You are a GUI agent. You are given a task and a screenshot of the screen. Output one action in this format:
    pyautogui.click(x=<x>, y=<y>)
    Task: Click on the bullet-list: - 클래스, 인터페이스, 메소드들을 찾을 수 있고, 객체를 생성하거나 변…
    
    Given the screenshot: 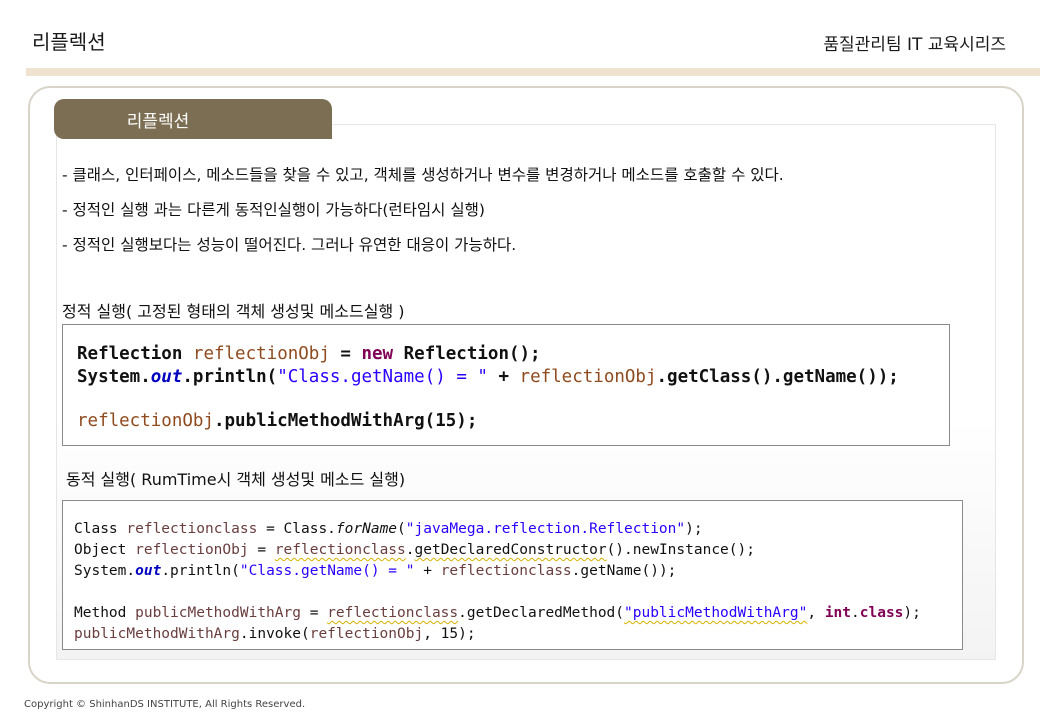 What is the action you would take?
    pyautogui.click(x=423, y=217)
    